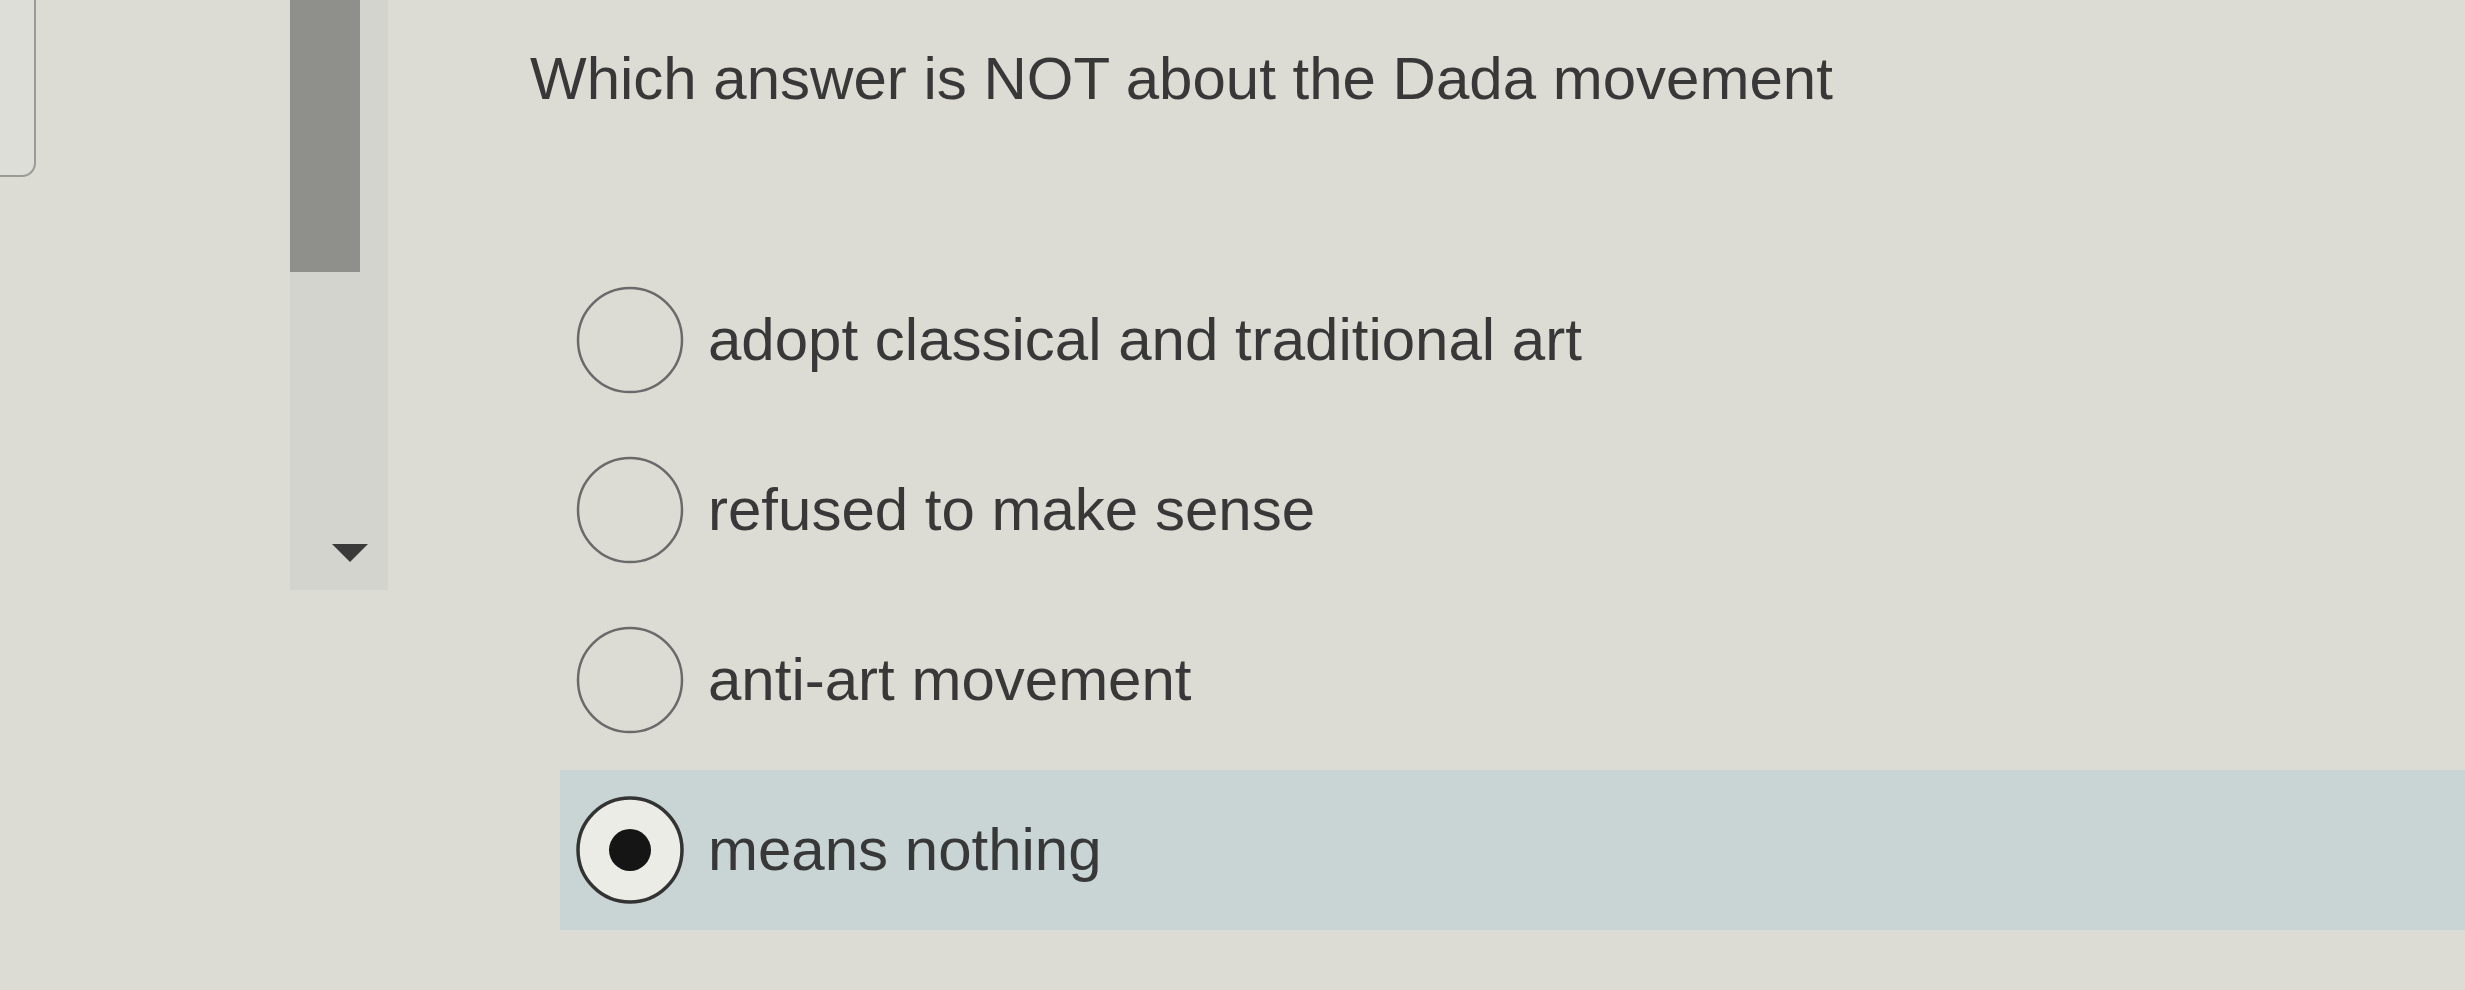 The image size is (2465, 990). I want to click on answer-text: means nothing, so click(905, 850).